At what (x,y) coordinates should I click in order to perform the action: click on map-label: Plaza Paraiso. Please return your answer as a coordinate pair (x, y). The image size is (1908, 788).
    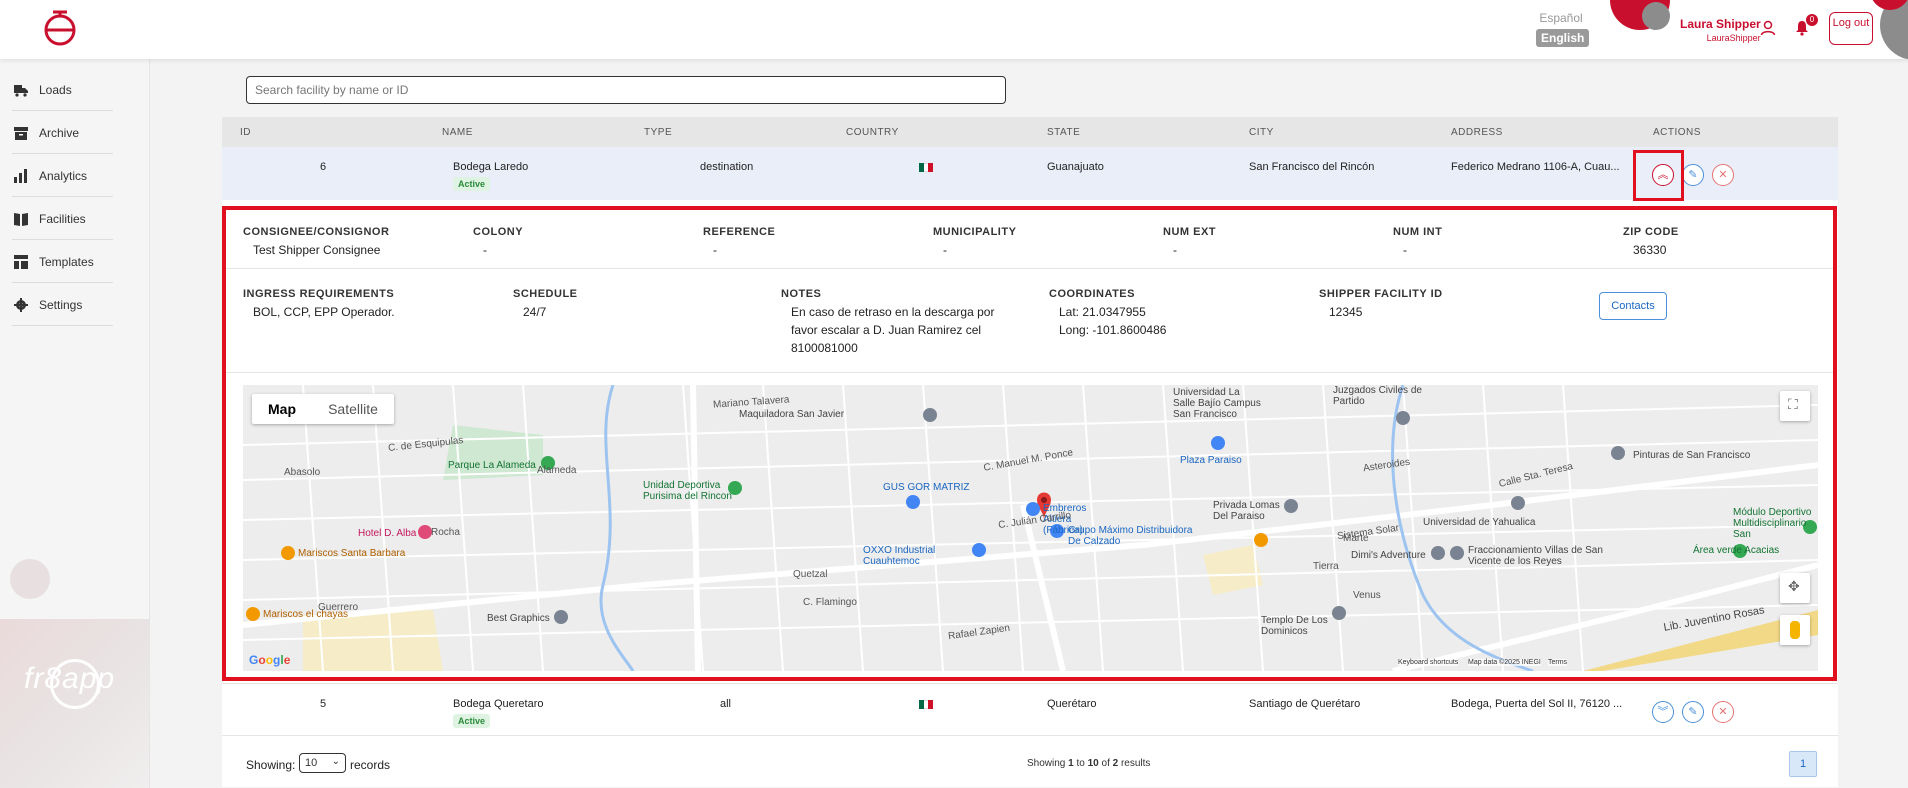
    Looking at the image, I should click on (1211, 460).